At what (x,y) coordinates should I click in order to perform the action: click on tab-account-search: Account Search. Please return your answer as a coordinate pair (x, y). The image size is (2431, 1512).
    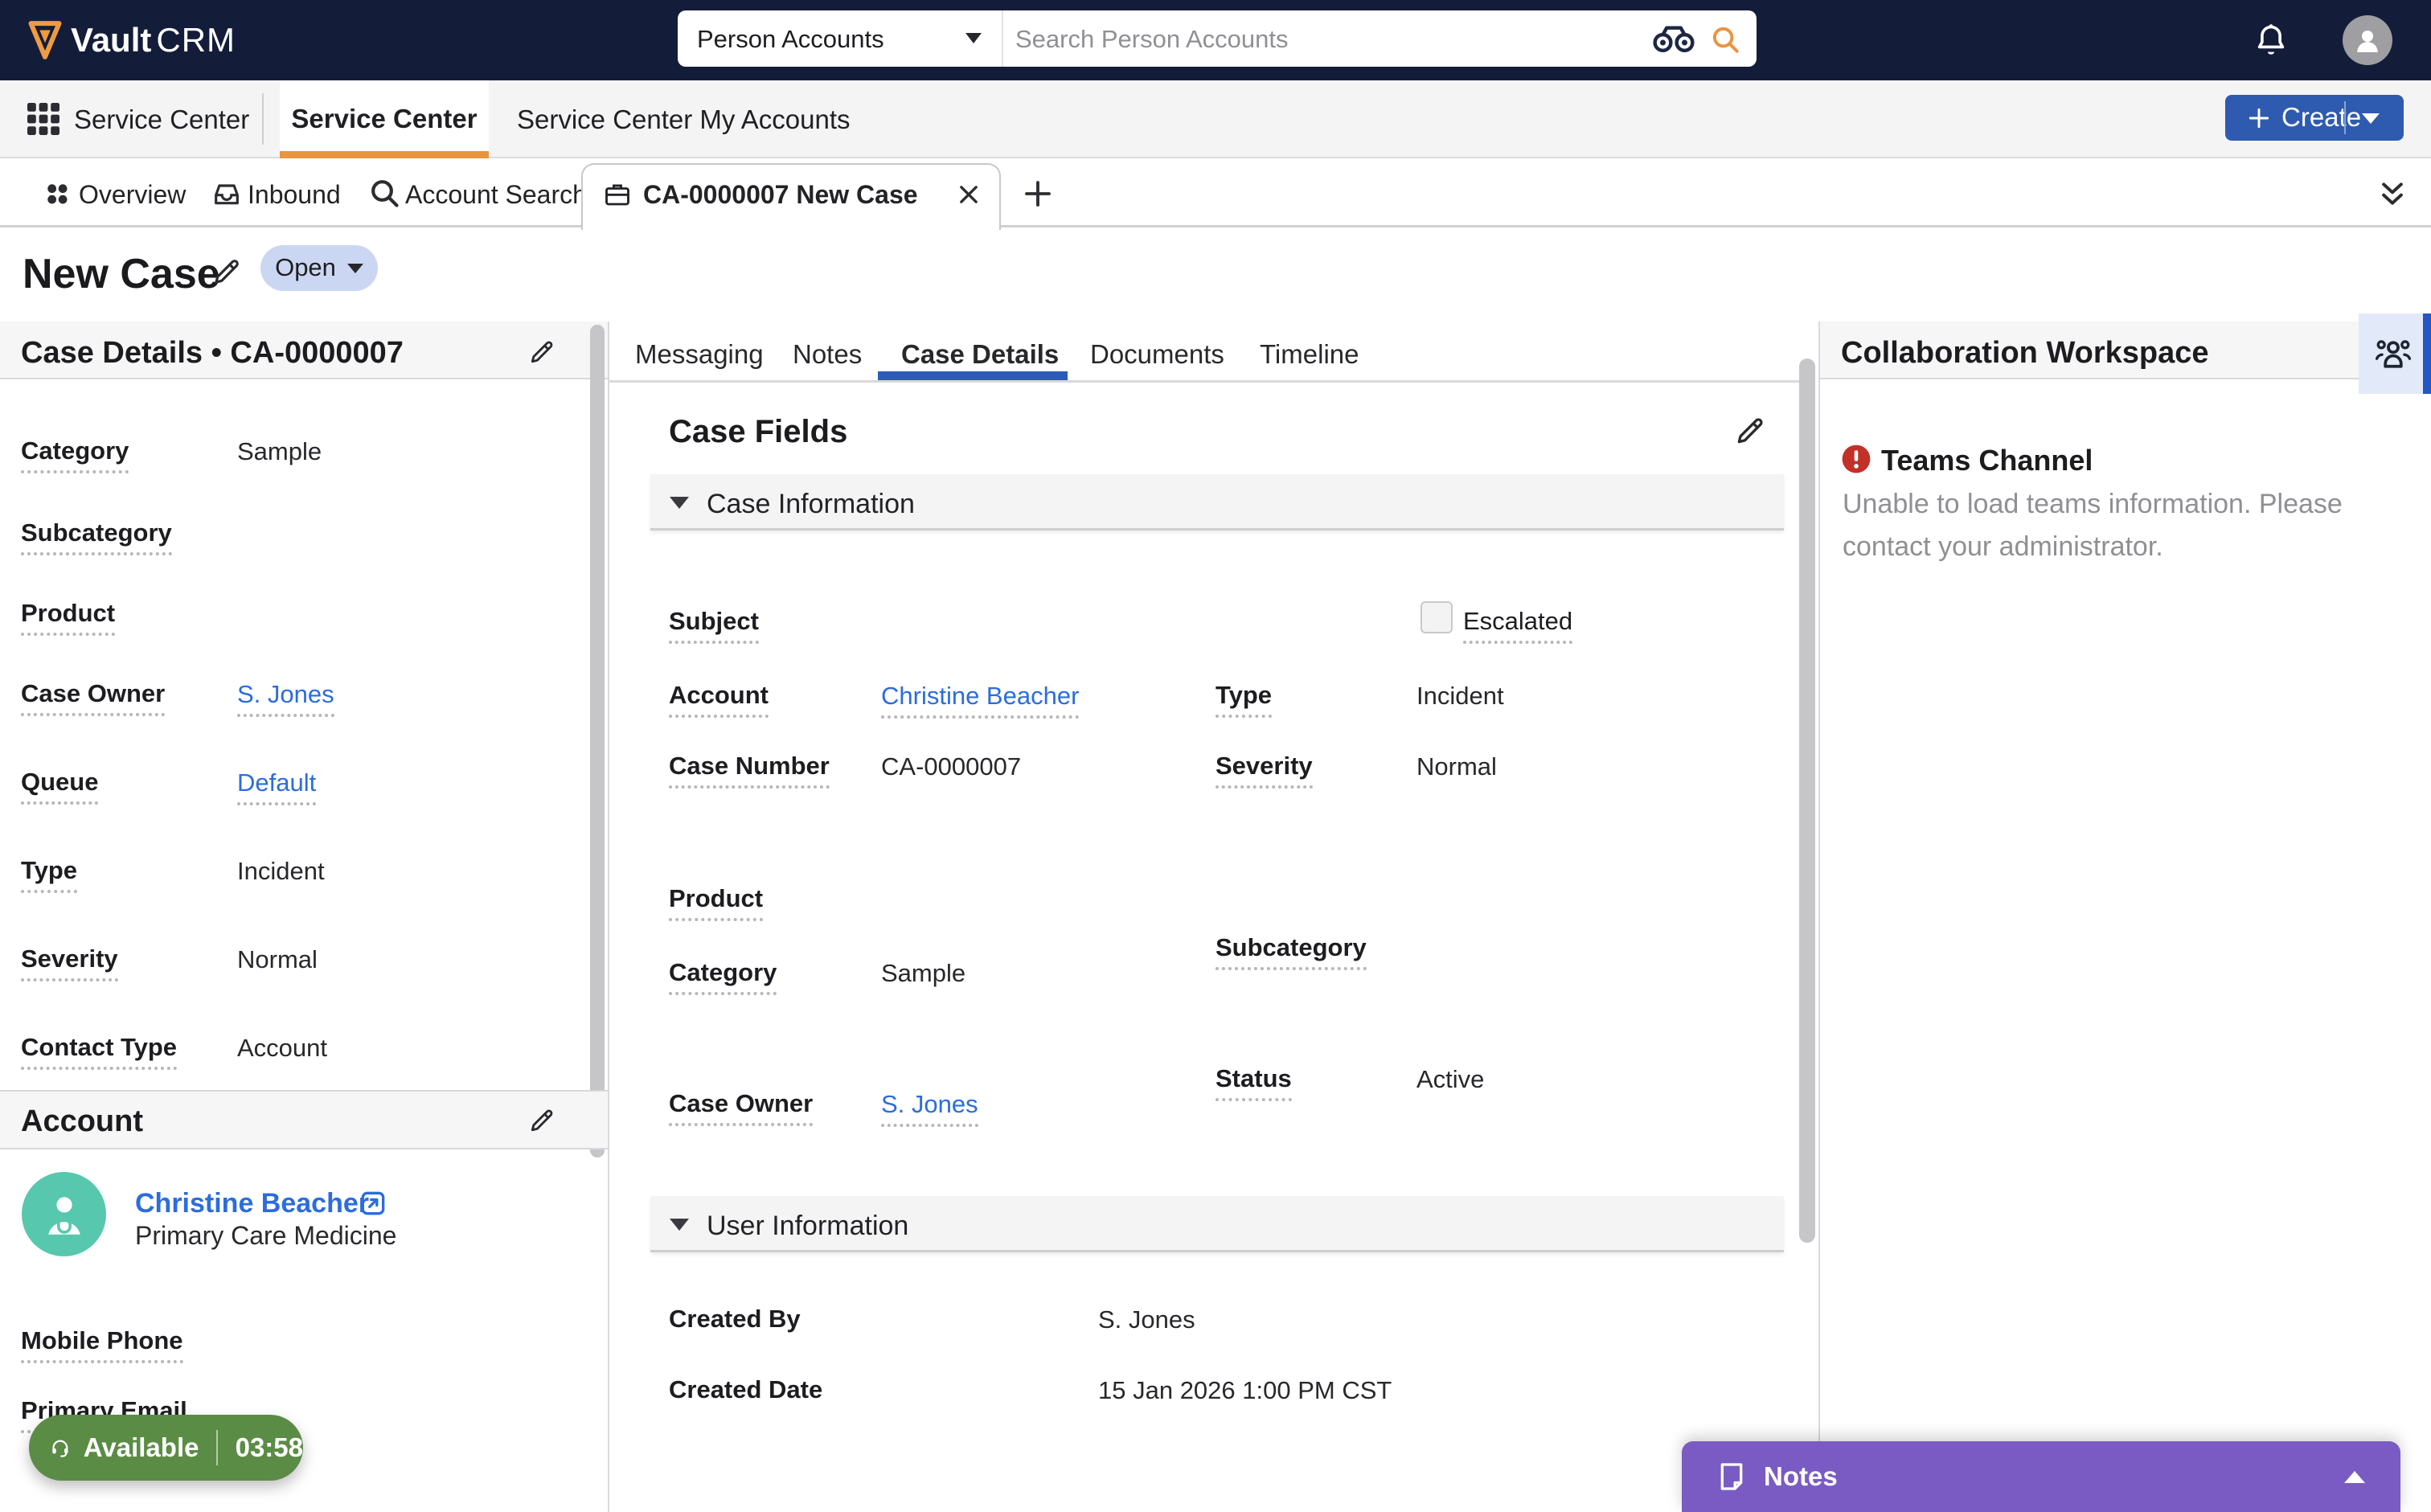
    Looking at the image, I should click on (496, 195).